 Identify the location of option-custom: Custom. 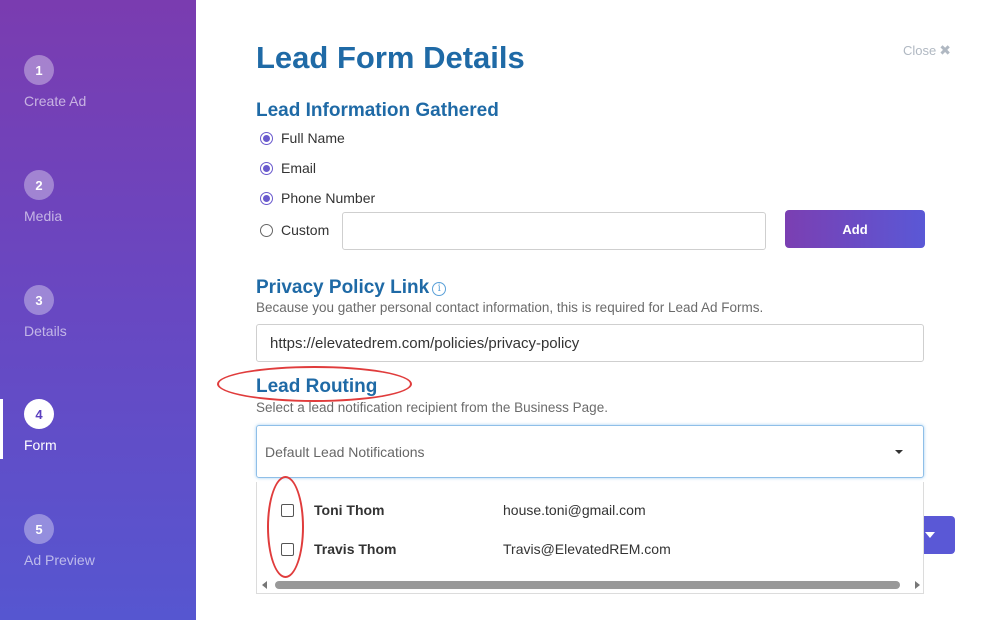
(294, 230).